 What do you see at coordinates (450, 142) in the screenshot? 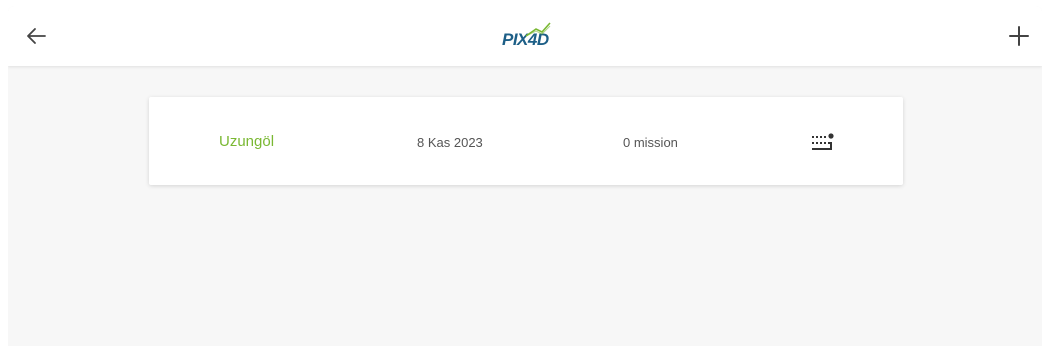
I see `project-date: 8 Kas 2023` at bounding box center [450, 142].